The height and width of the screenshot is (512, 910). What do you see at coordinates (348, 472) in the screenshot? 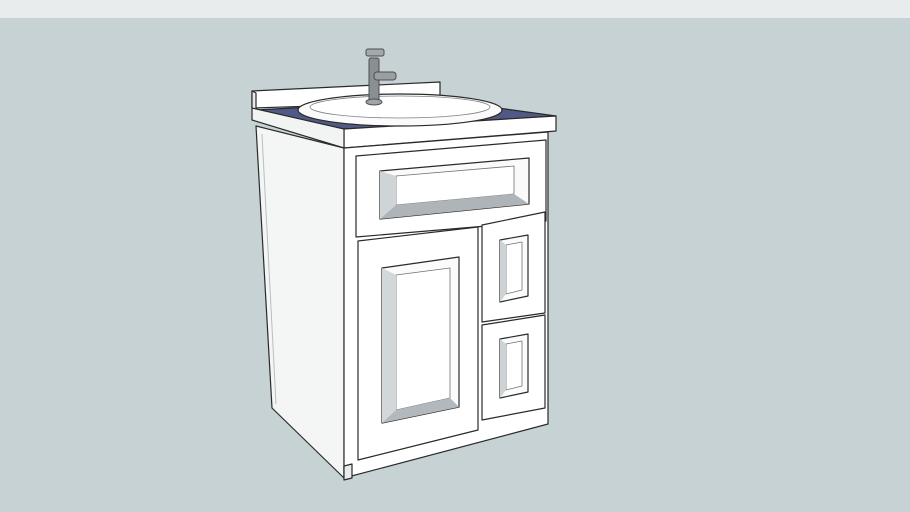
I see `toe-kick` at bounding box center [348, 472].